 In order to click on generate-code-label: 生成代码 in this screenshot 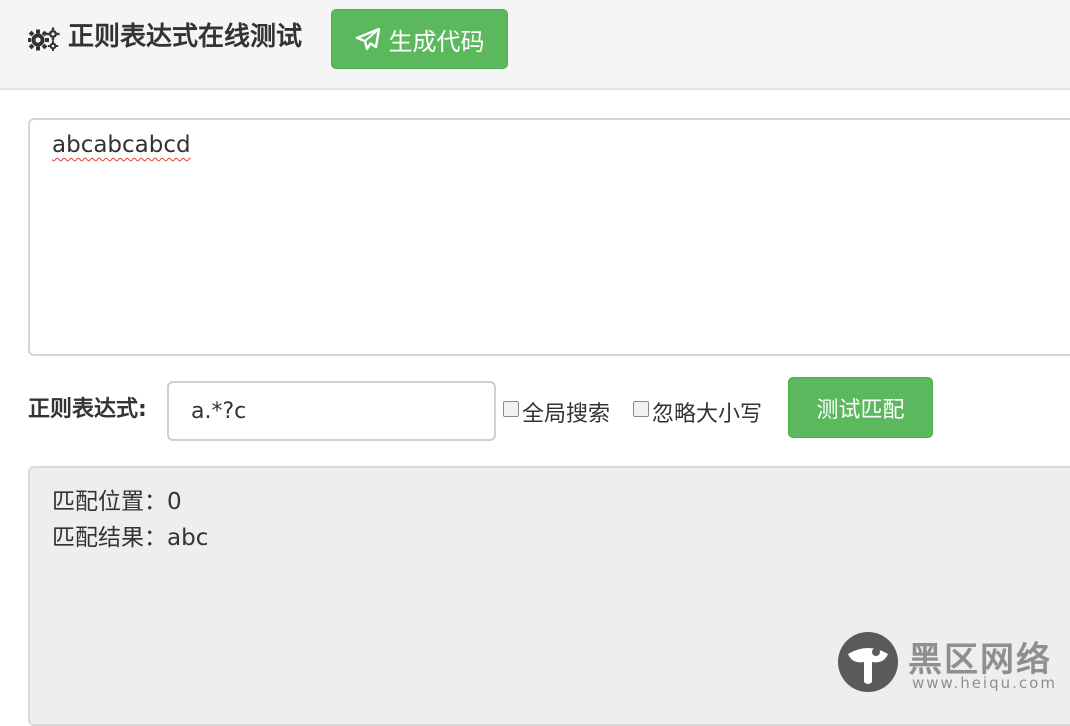, I will do `click(436, 41)`.